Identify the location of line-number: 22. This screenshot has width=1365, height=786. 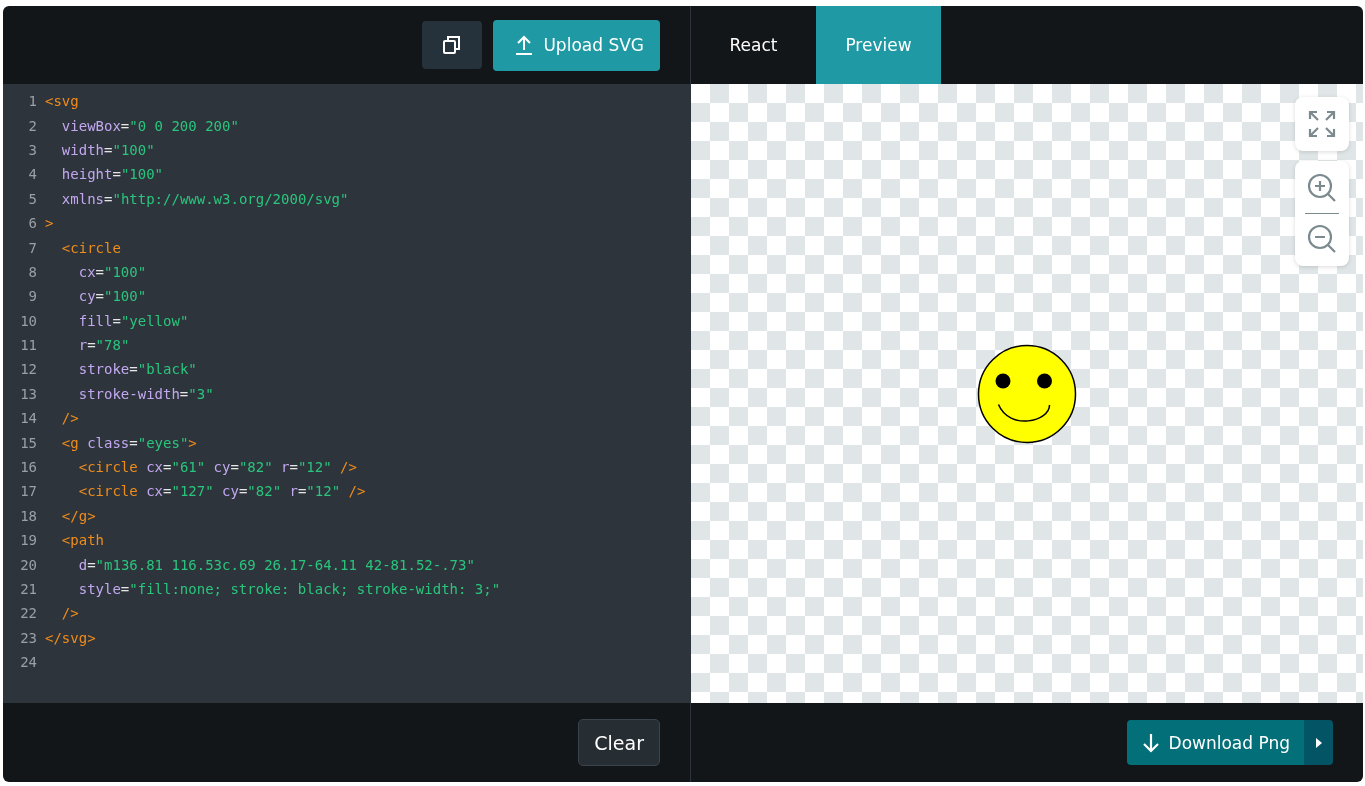
(28, 613).